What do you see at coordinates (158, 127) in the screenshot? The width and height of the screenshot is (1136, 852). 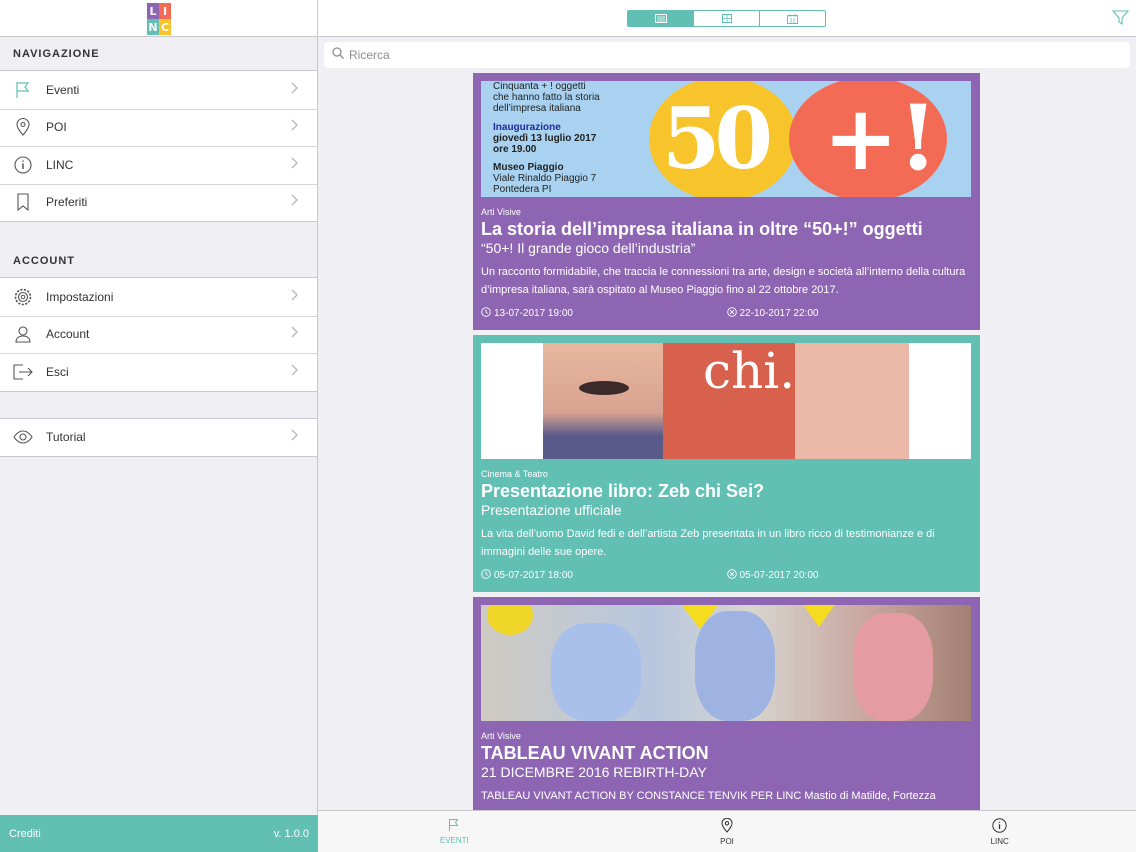 I see `sidebar-item-poi: POI` at bounding box center [158, 127].